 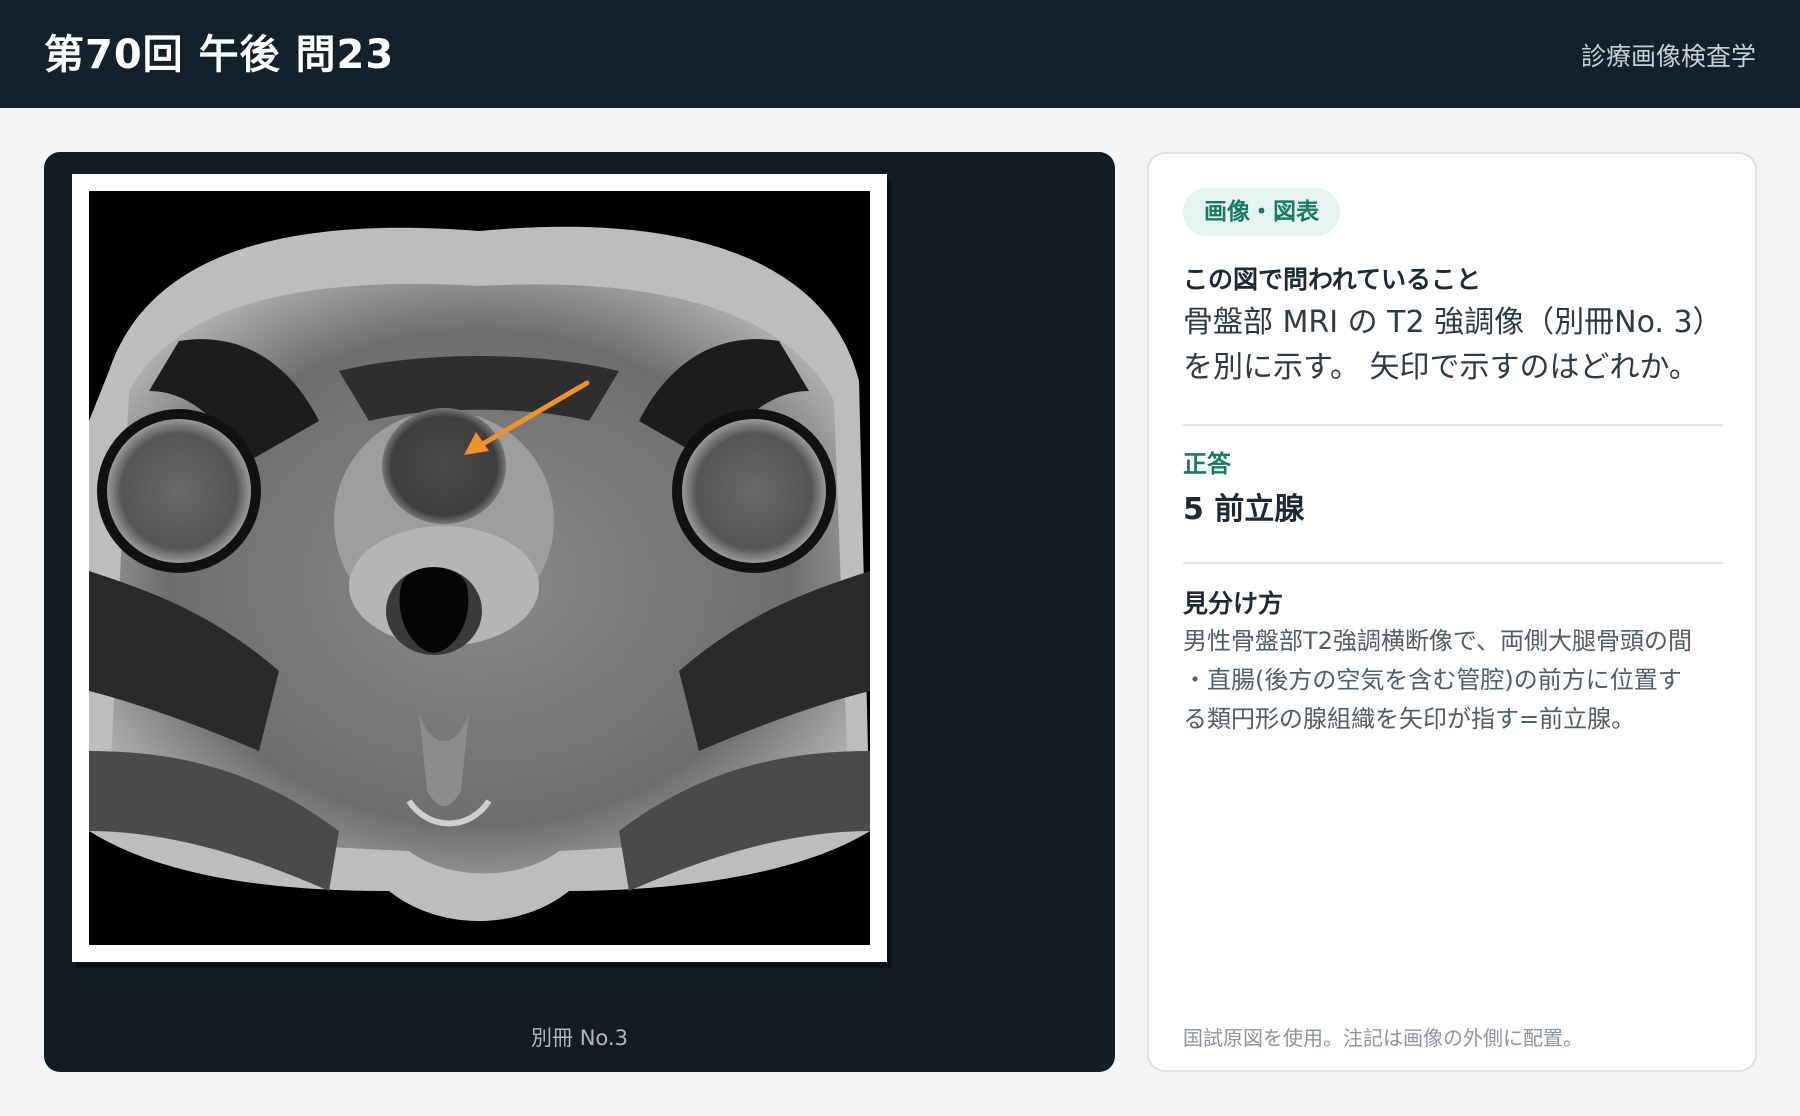 I want to click on image-caption: 別冊 No.3, so click(x=579, y=1038).